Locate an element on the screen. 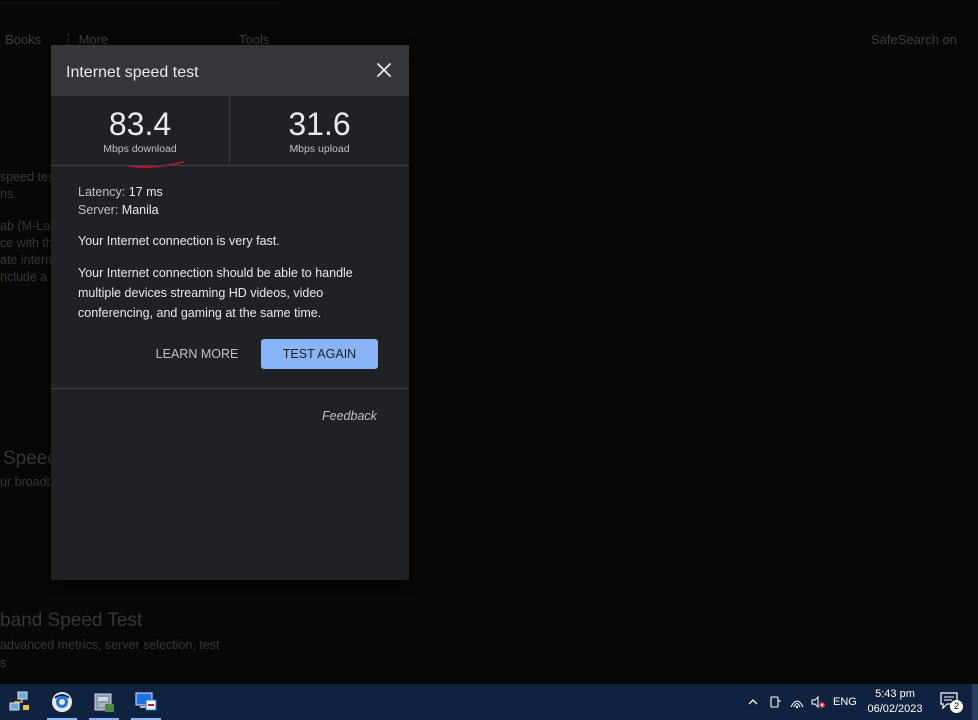  bg-result-snippet: ur broadb is located at coordinates (27, 482).